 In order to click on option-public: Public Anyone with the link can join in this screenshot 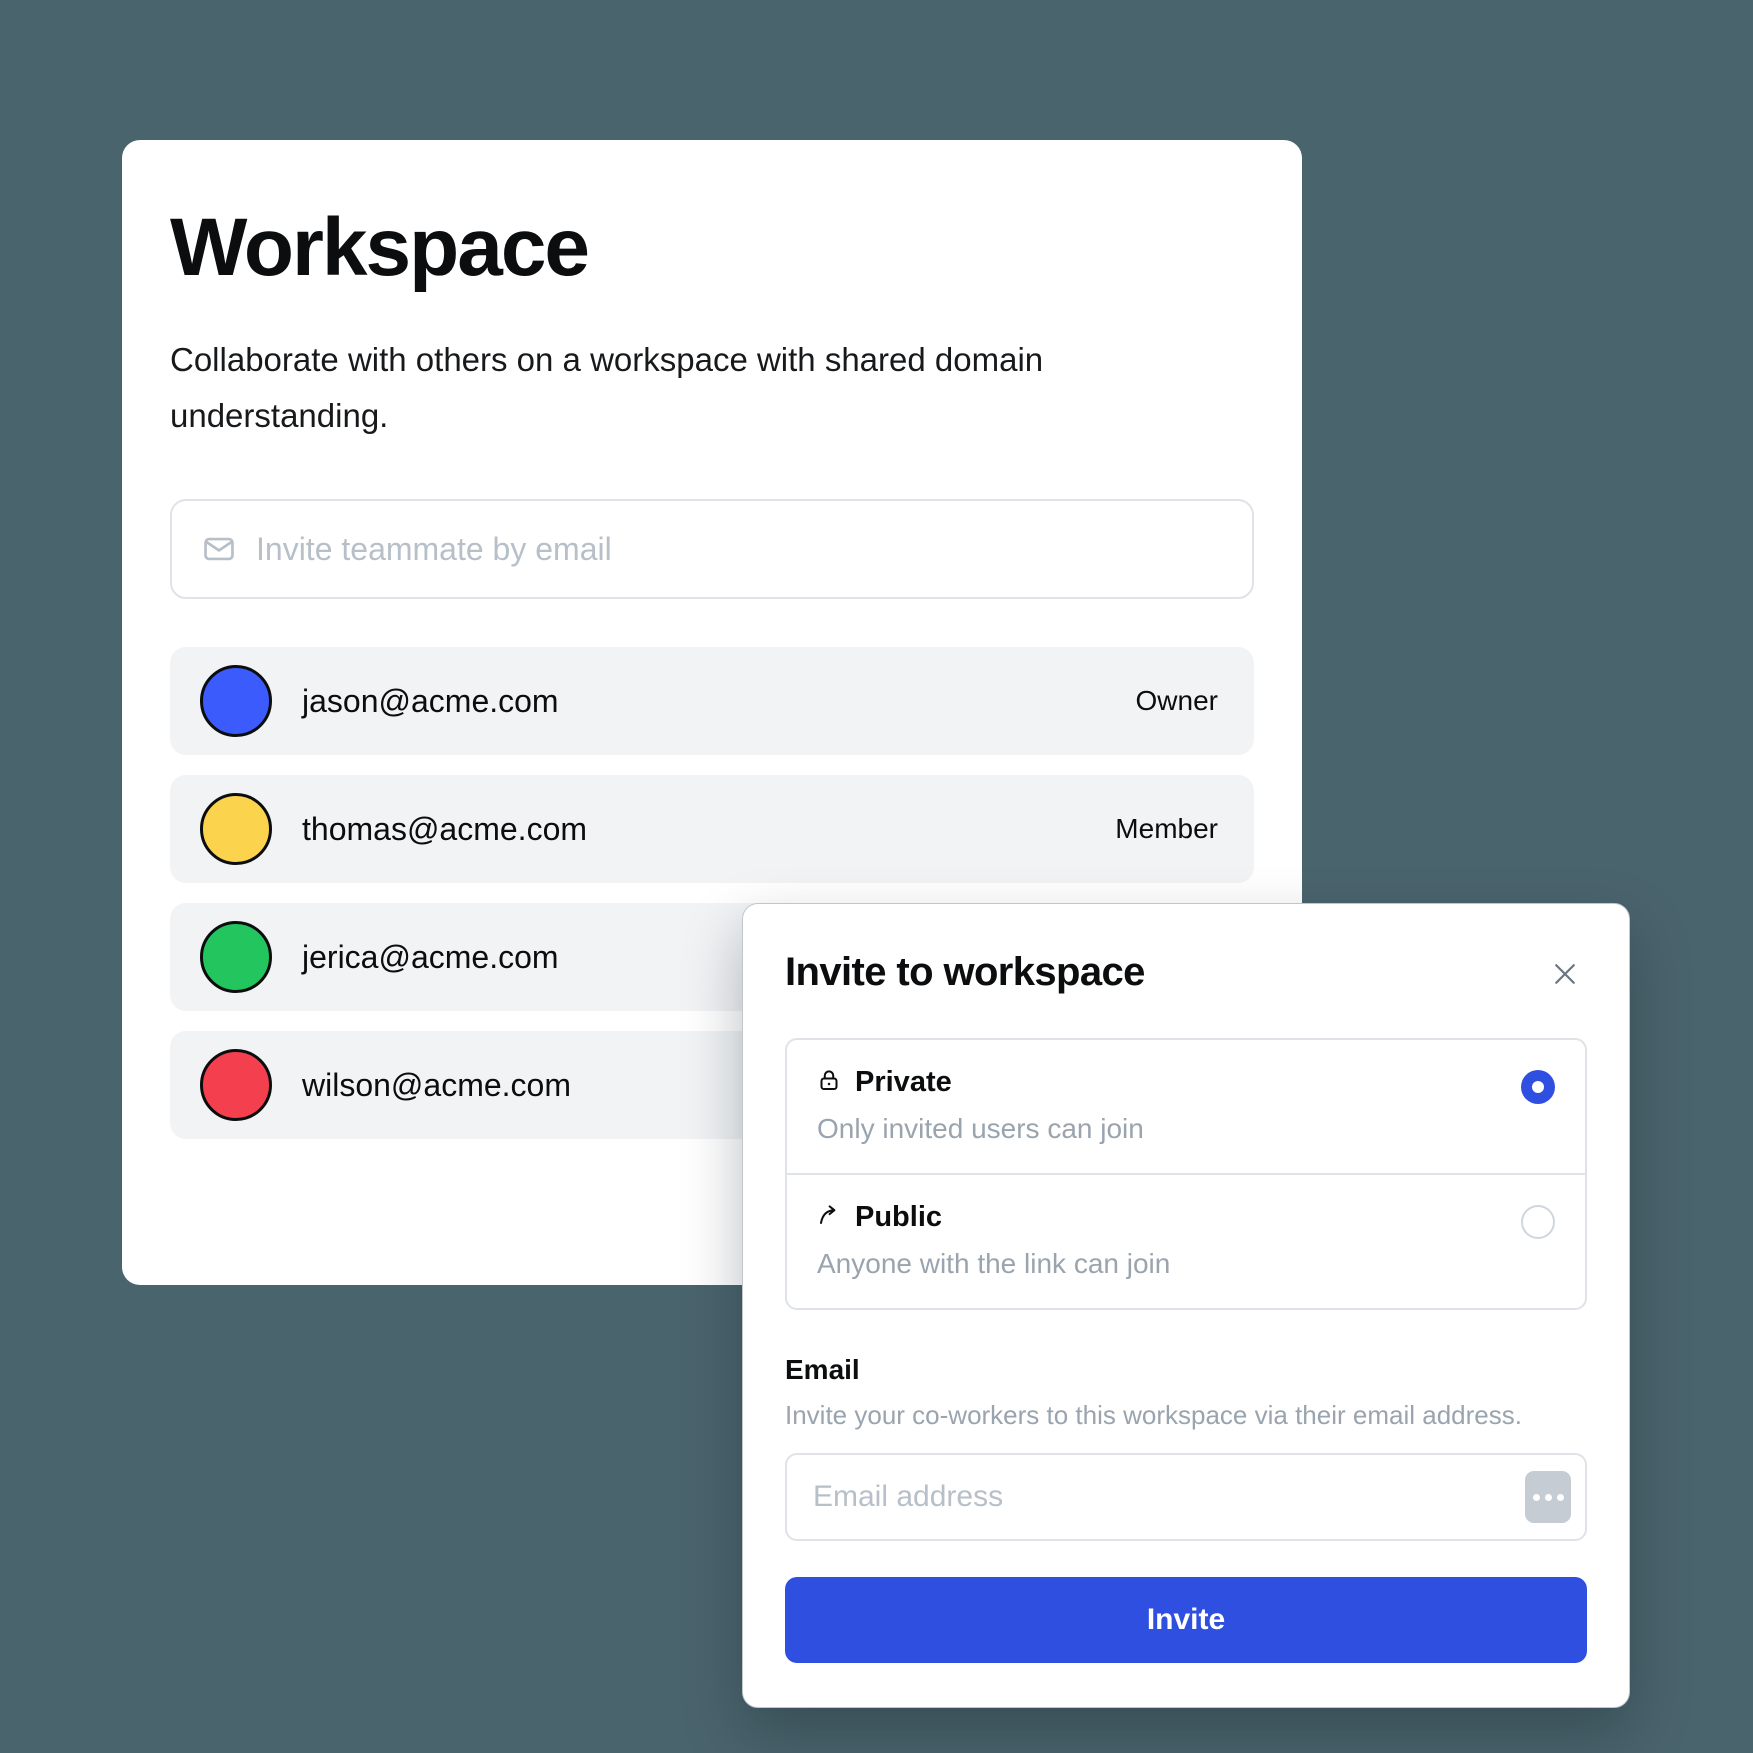, I will do `click(1186, 1240)`.